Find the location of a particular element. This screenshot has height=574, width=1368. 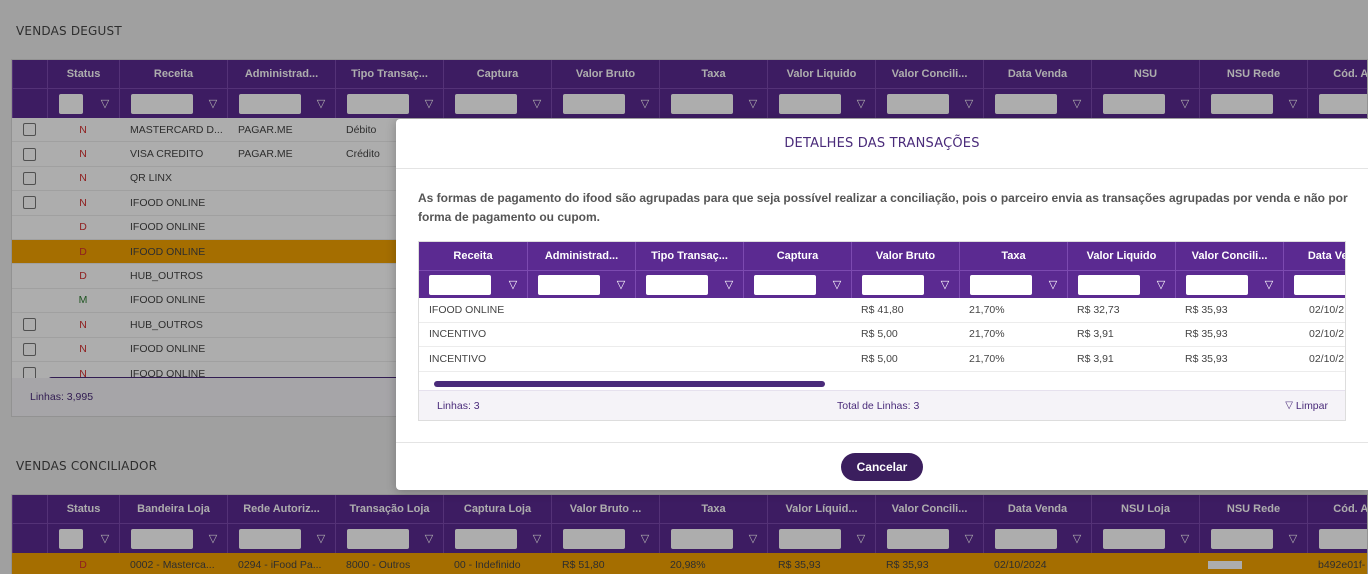

cancel-button: Cancelar is located at coordinates (882, 467).